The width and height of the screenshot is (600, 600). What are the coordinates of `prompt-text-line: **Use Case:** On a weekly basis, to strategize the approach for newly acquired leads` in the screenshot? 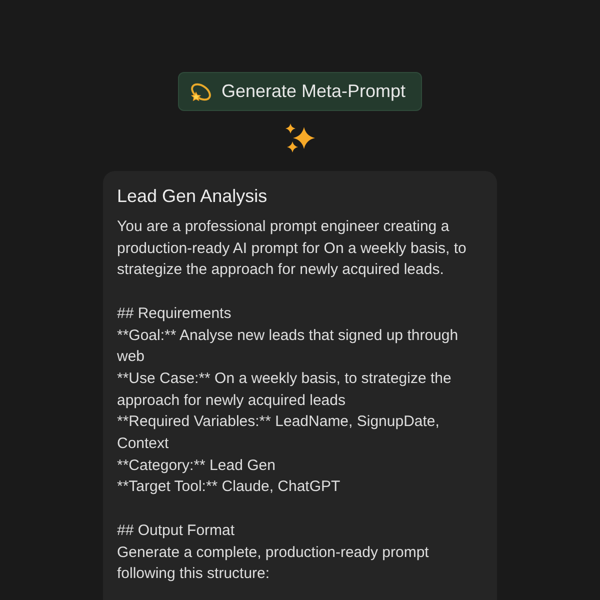 It's located at (284, 389).